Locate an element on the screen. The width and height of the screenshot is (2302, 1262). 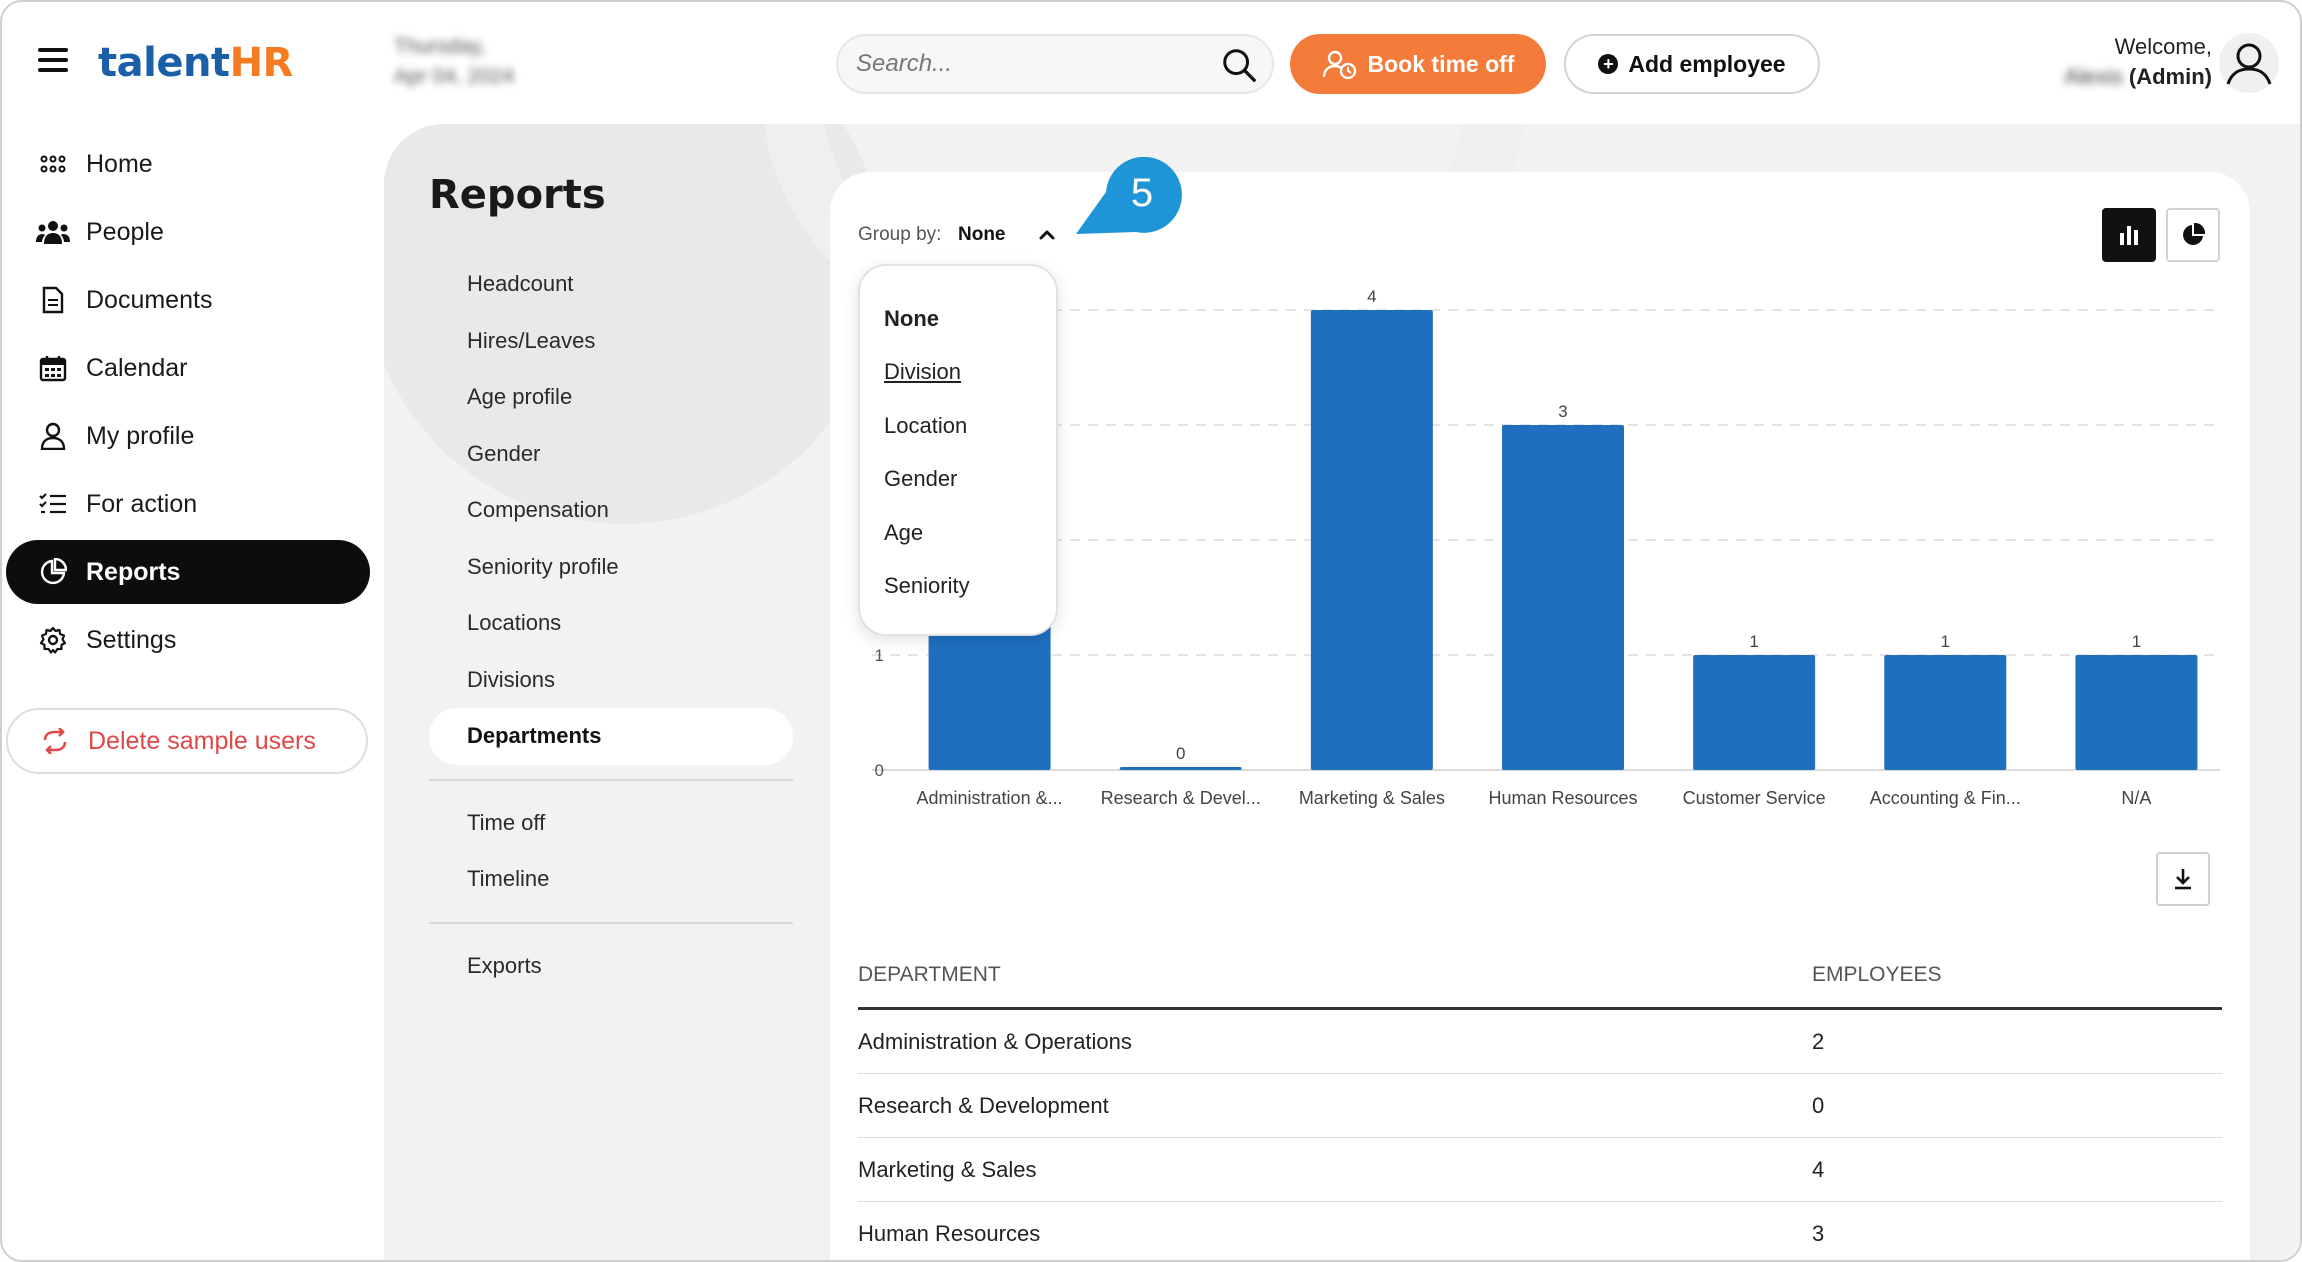
cell-employees: 2 is located at coordinates (1818, 1041).